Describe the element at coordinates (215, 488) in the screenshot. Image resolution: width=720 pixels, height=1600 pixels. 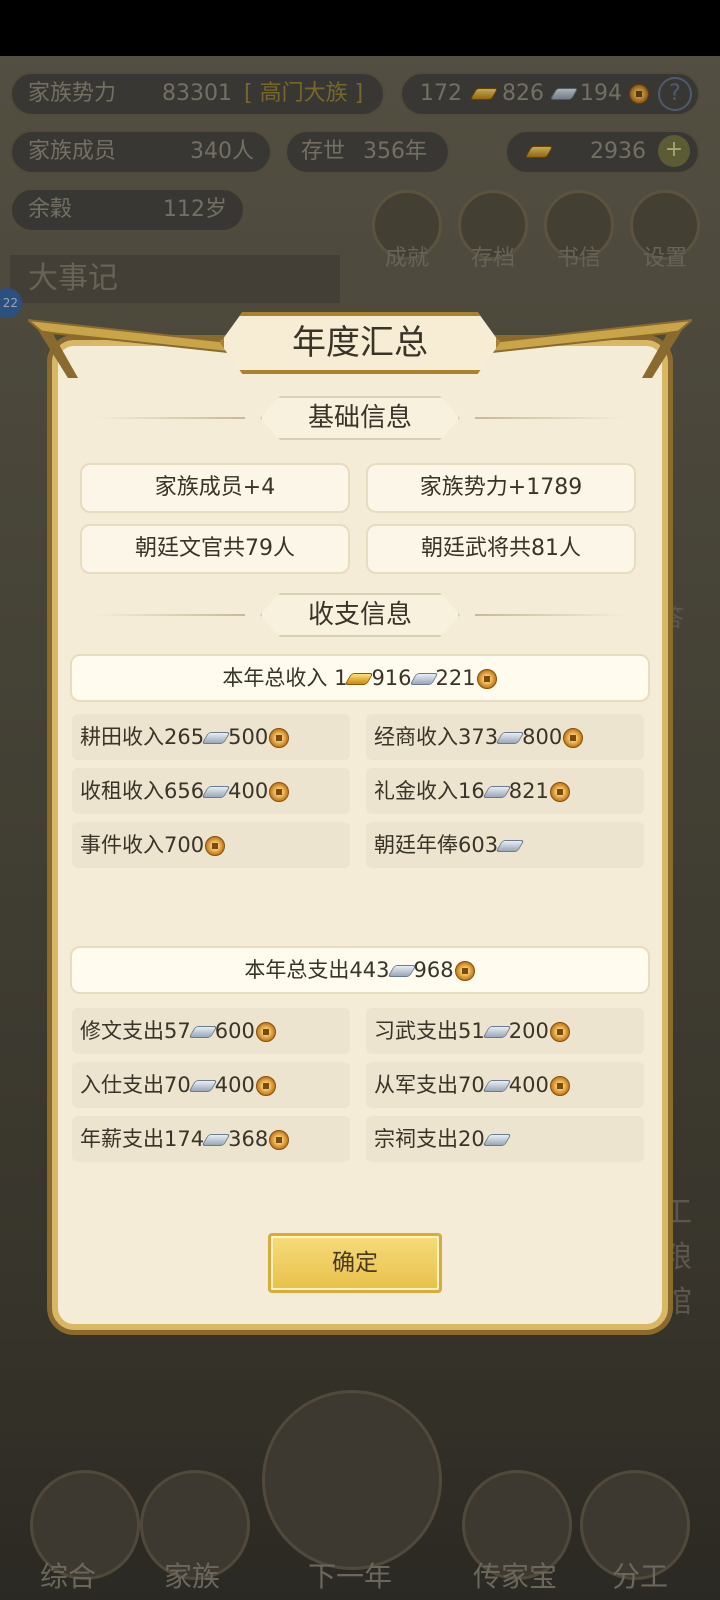
I see `basic-members: 家族成员+4` at that location.